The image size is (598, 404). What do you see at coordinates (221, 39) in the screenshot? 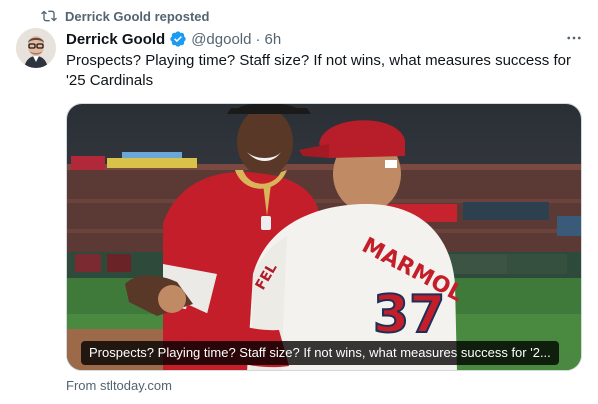
I see `author-handle: @dgoold` at bounding box center [221, 39].